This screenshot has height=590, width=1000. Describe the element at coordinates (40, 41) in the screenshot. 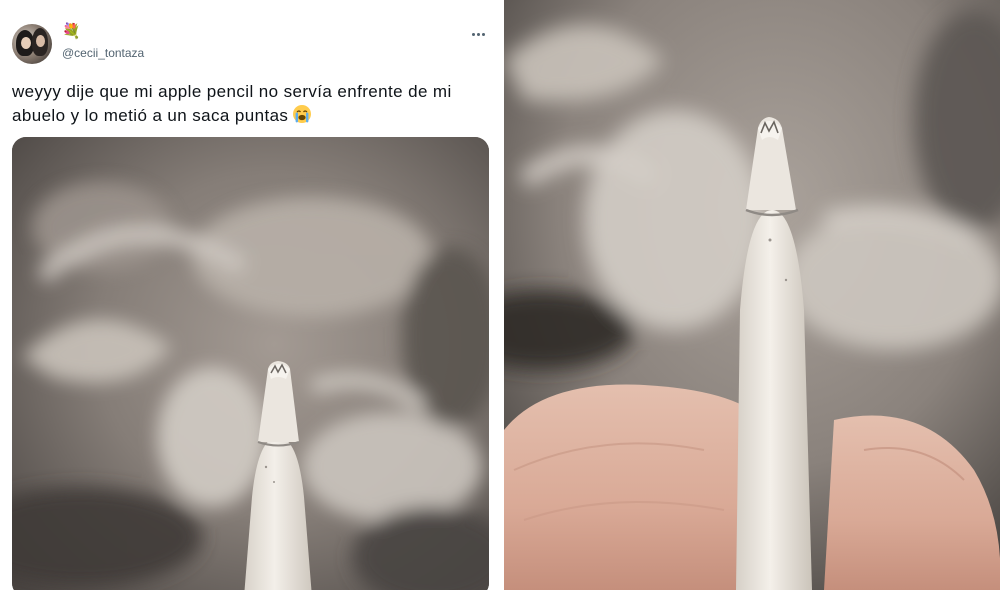

I see `avatar-face-right` at that location.